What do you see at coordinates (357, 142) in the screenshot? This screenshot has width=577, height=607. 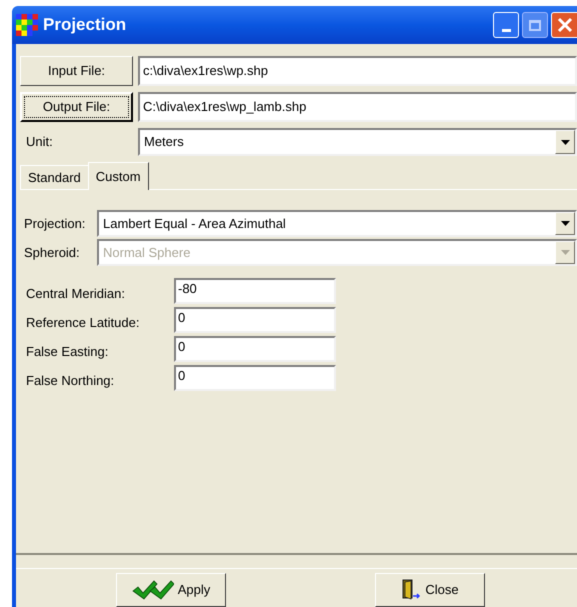 I see `unit-dropdown: Meters` at bounding box center [357, 142].